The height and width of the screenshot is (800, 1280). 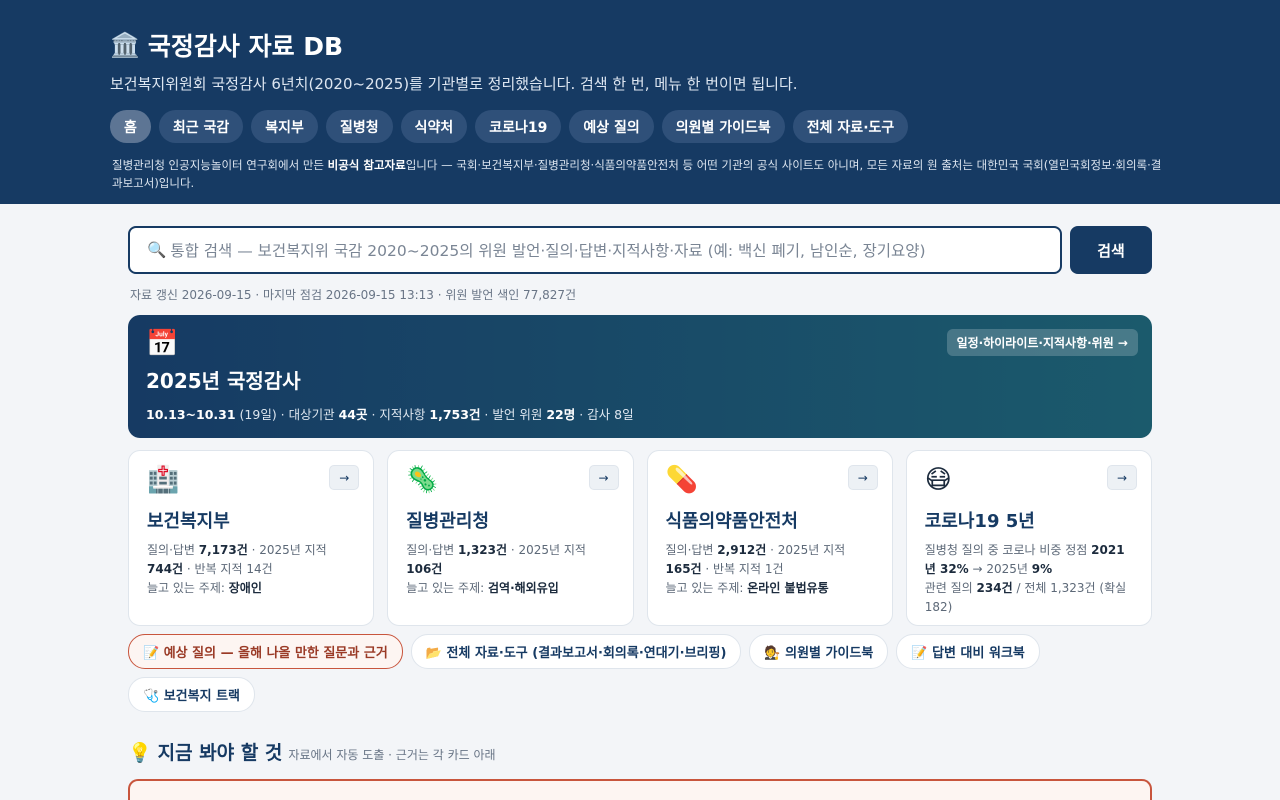 What do you see at coordinates (359, 126) in the screenshot?
I see `nav-kdca: 질병청` at bounding box center [359, 126].